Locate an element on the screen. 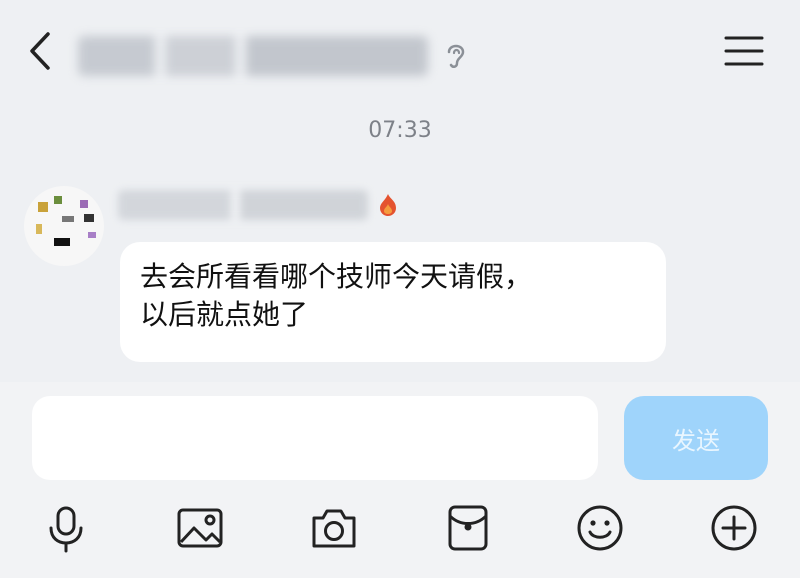 The image size is (800, 578). message-text: 去会所看看哪个技师今天请假， 以后就点她了 is located at coordinates (336, 295).